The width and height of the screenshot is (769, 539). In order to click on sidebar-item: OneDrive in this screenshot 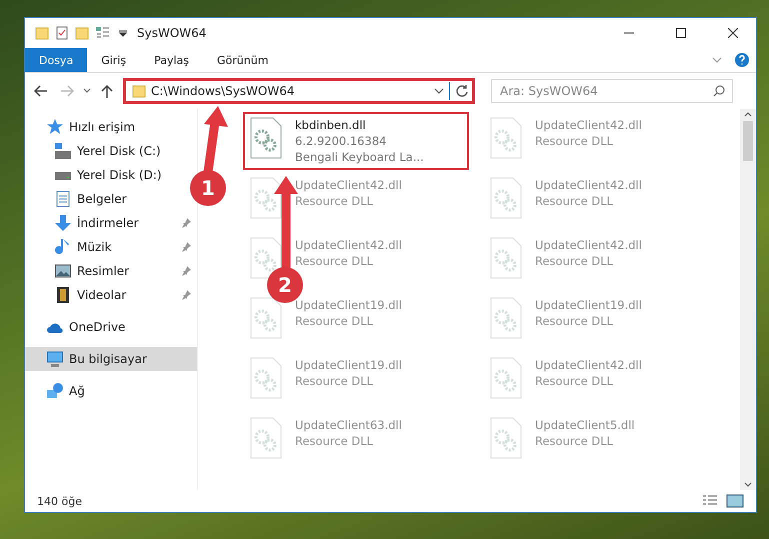, I will do `click(111, 327)`.